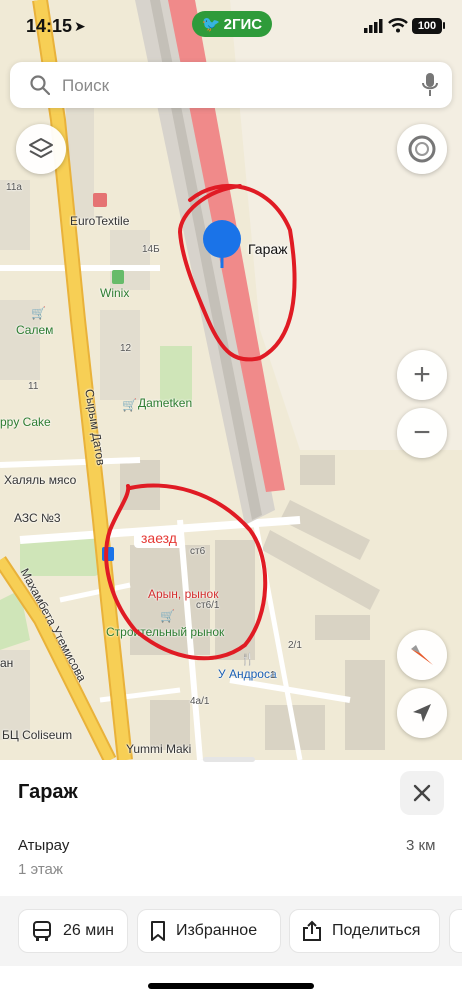 This screenshot has height=1000, width=462. I want to click on clock: 14:15, so click(49, 26).